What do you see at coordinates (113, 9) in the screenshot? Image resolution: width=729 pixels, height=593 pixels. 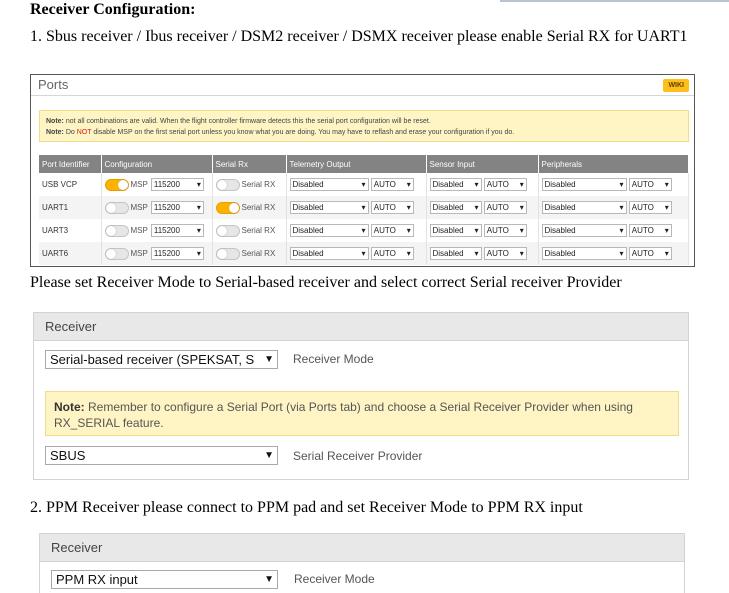 I see `section-heading: Receiver Configuration:` at bounding box center [113, 9].